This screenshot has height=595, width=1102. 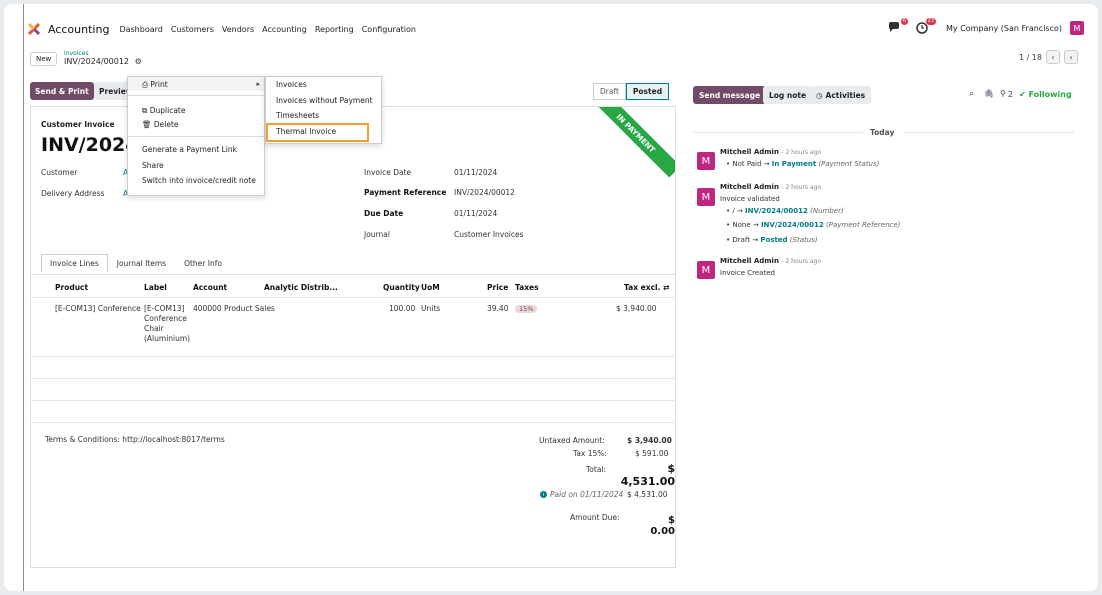 What do you see at coordinates (1053, 57) in the screenshot?
I see `pager-prev-icon: ‹` at bounding box center [1053, 57].